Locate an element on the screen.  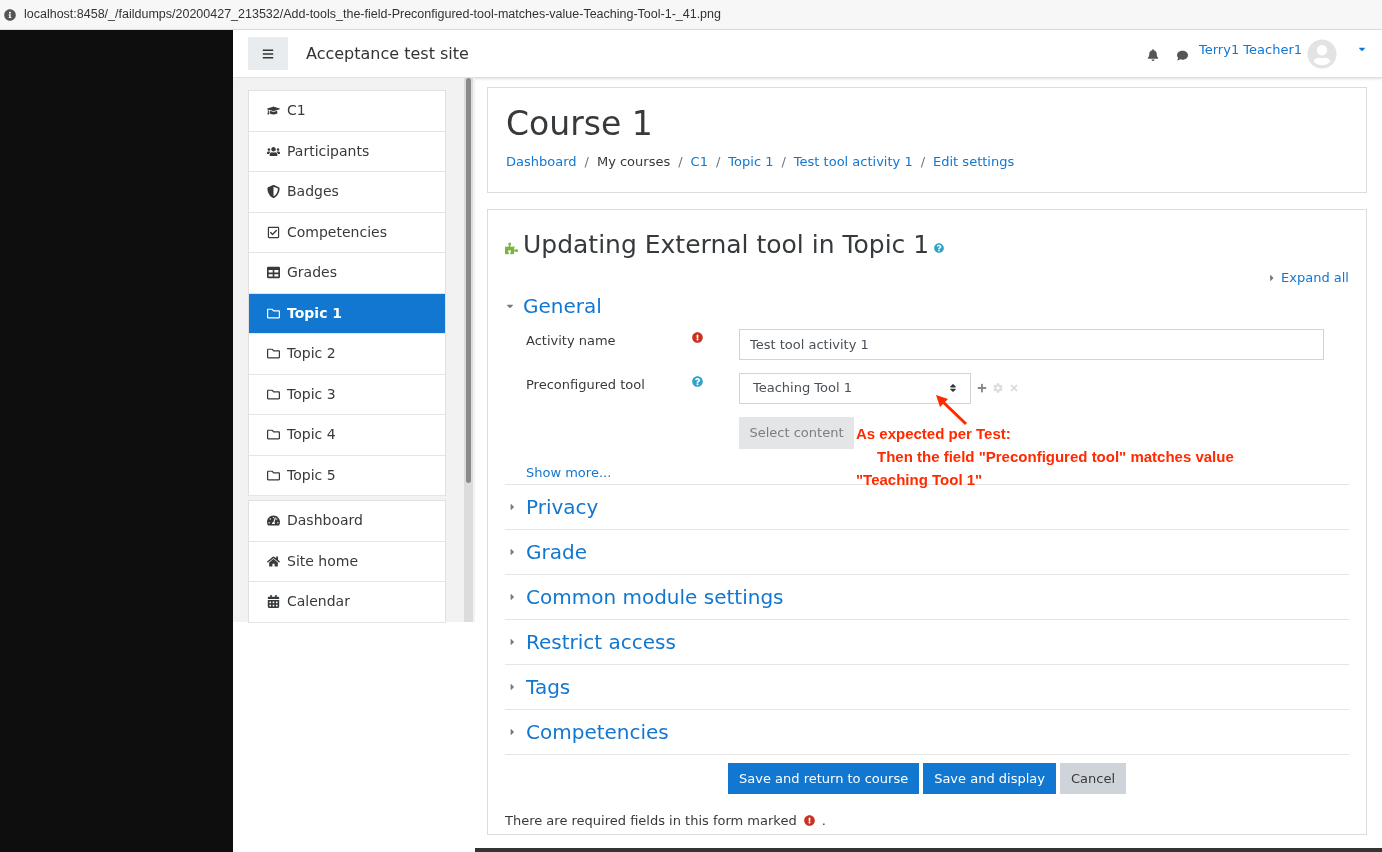
field-label: Preconfigured tool is located at coordinates (586, 384).